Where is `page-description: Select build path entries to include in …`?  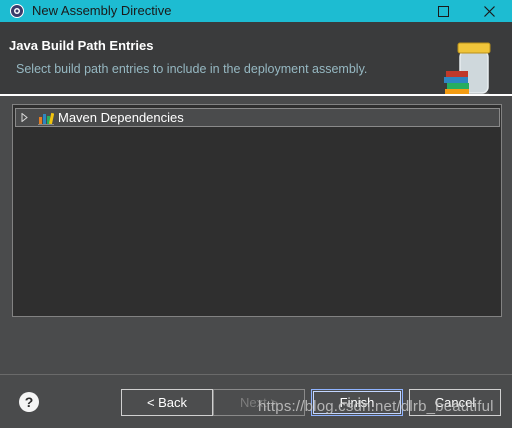
page-description: Select build path entries to include in … is located at coordinates (192, 69).